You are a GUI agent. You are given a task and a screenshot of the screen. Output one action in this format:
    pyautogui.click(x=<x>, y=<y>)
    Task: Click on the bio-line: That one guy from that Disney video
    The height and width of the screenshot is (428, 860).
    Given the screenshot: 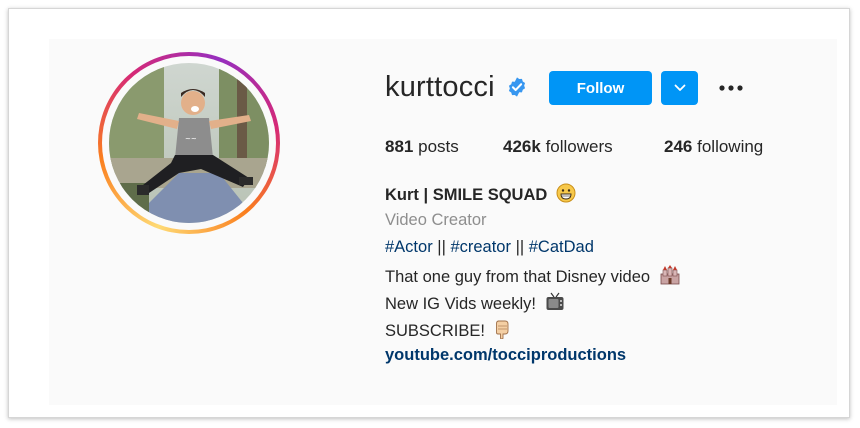 What is the action you would take?
    pyautogui.click(x=533, y=276)
    